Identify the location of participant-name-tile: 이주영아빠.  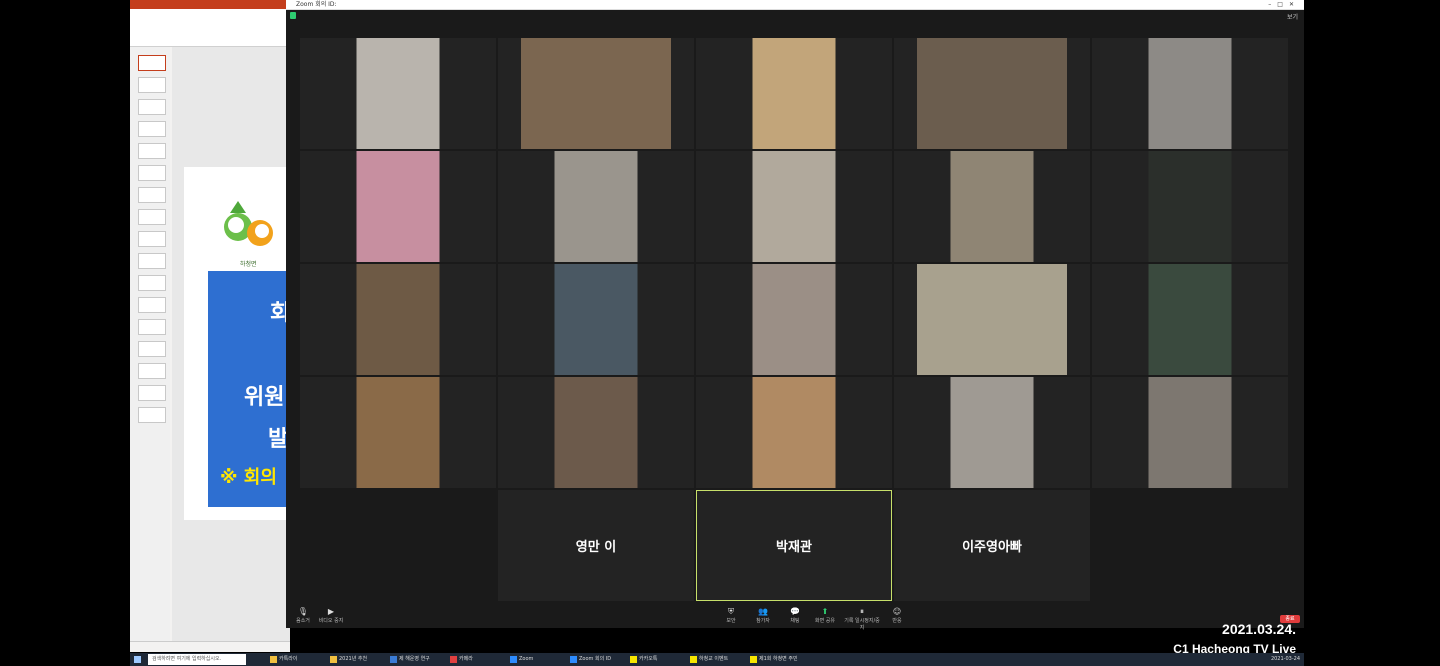
(992, 545).